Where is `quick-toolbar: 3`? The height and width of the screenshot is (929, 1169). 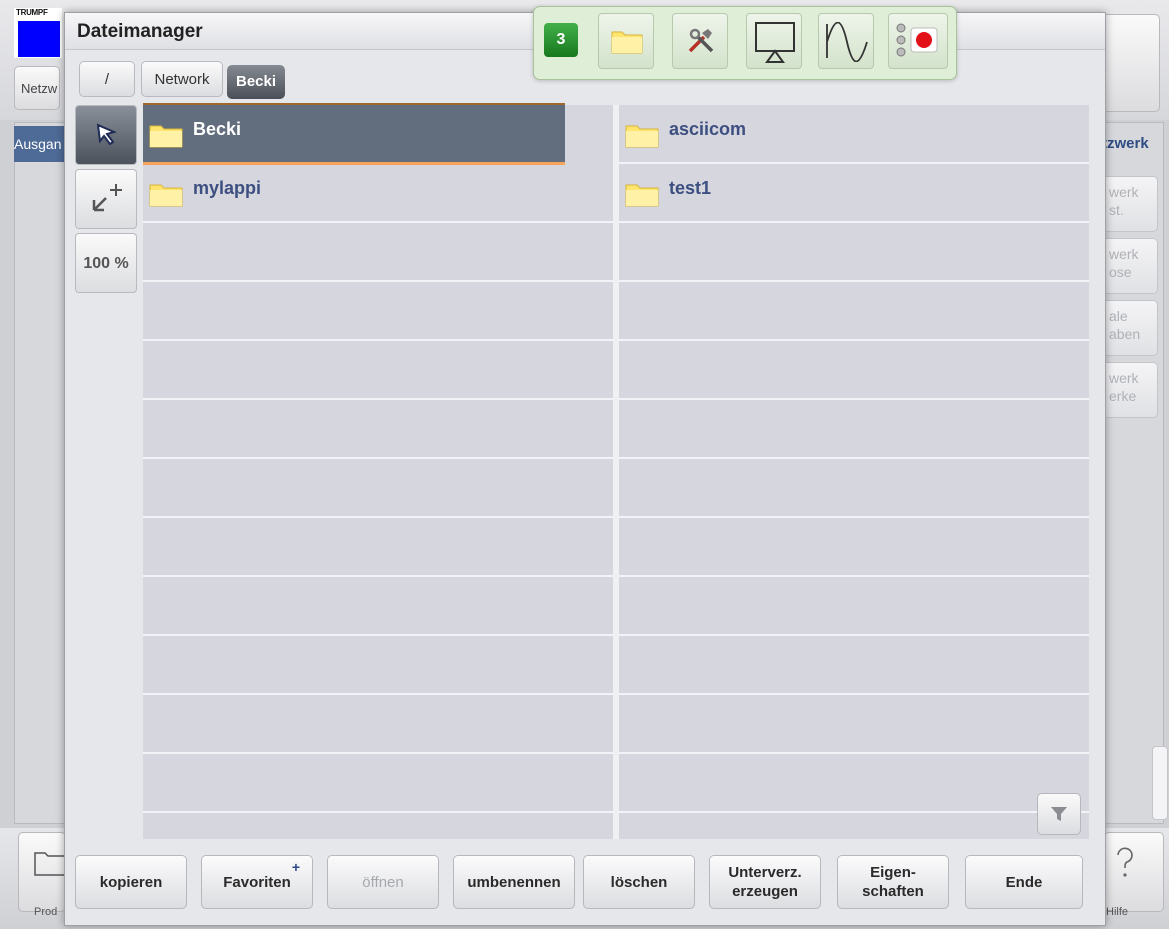 quick-toolbar: 3 is located at coordinates (745, 43).